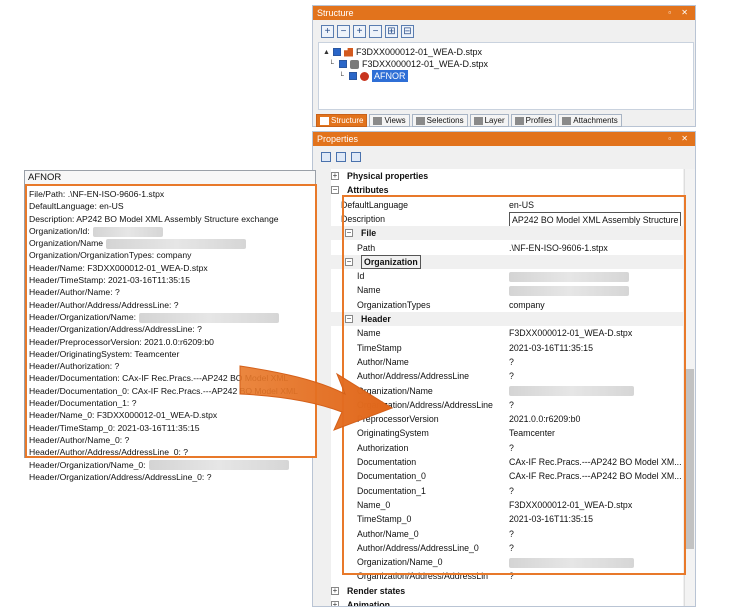 The image size is (750, 611). I want to click on right-arrow-icon, so click(316, 398).